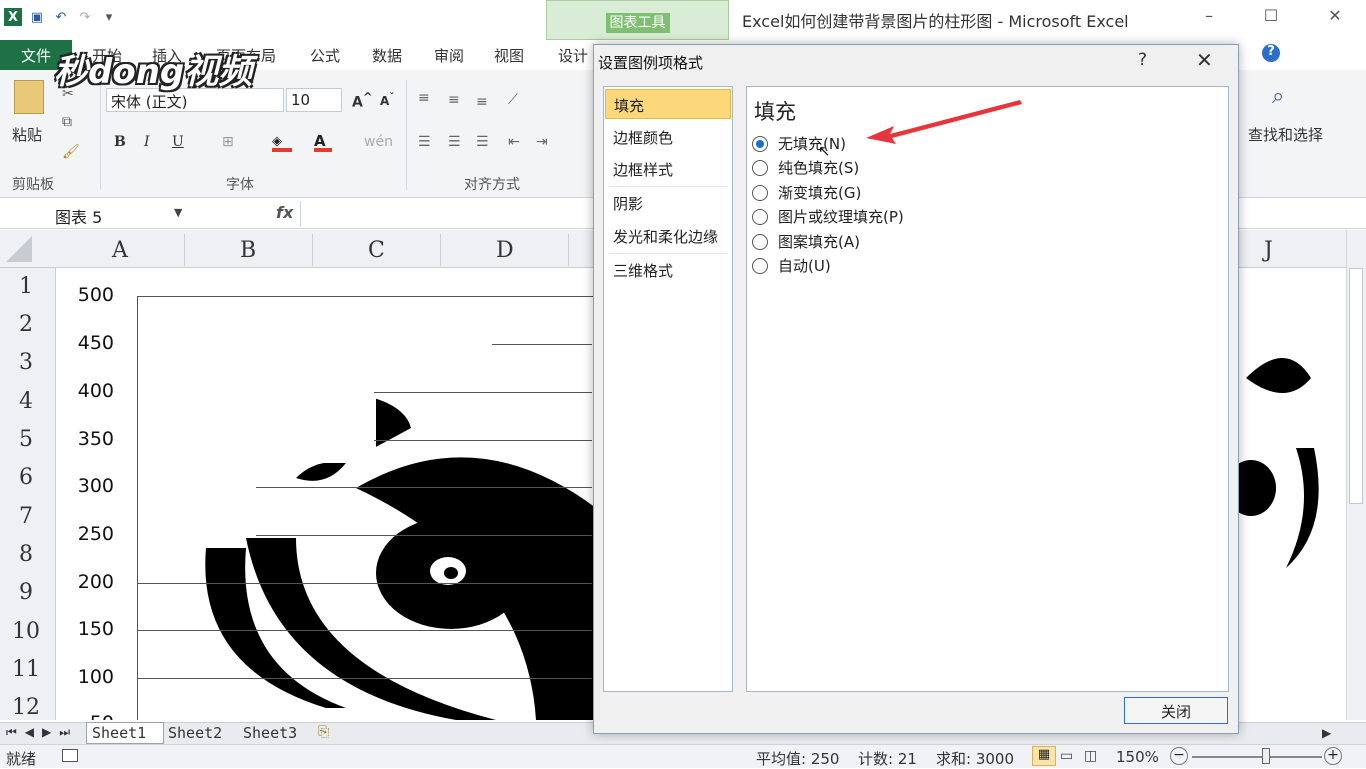 This screenshot has height=769, width=1366. I want to click on sheet-tab-3: Sheet3, so click(270, 733).